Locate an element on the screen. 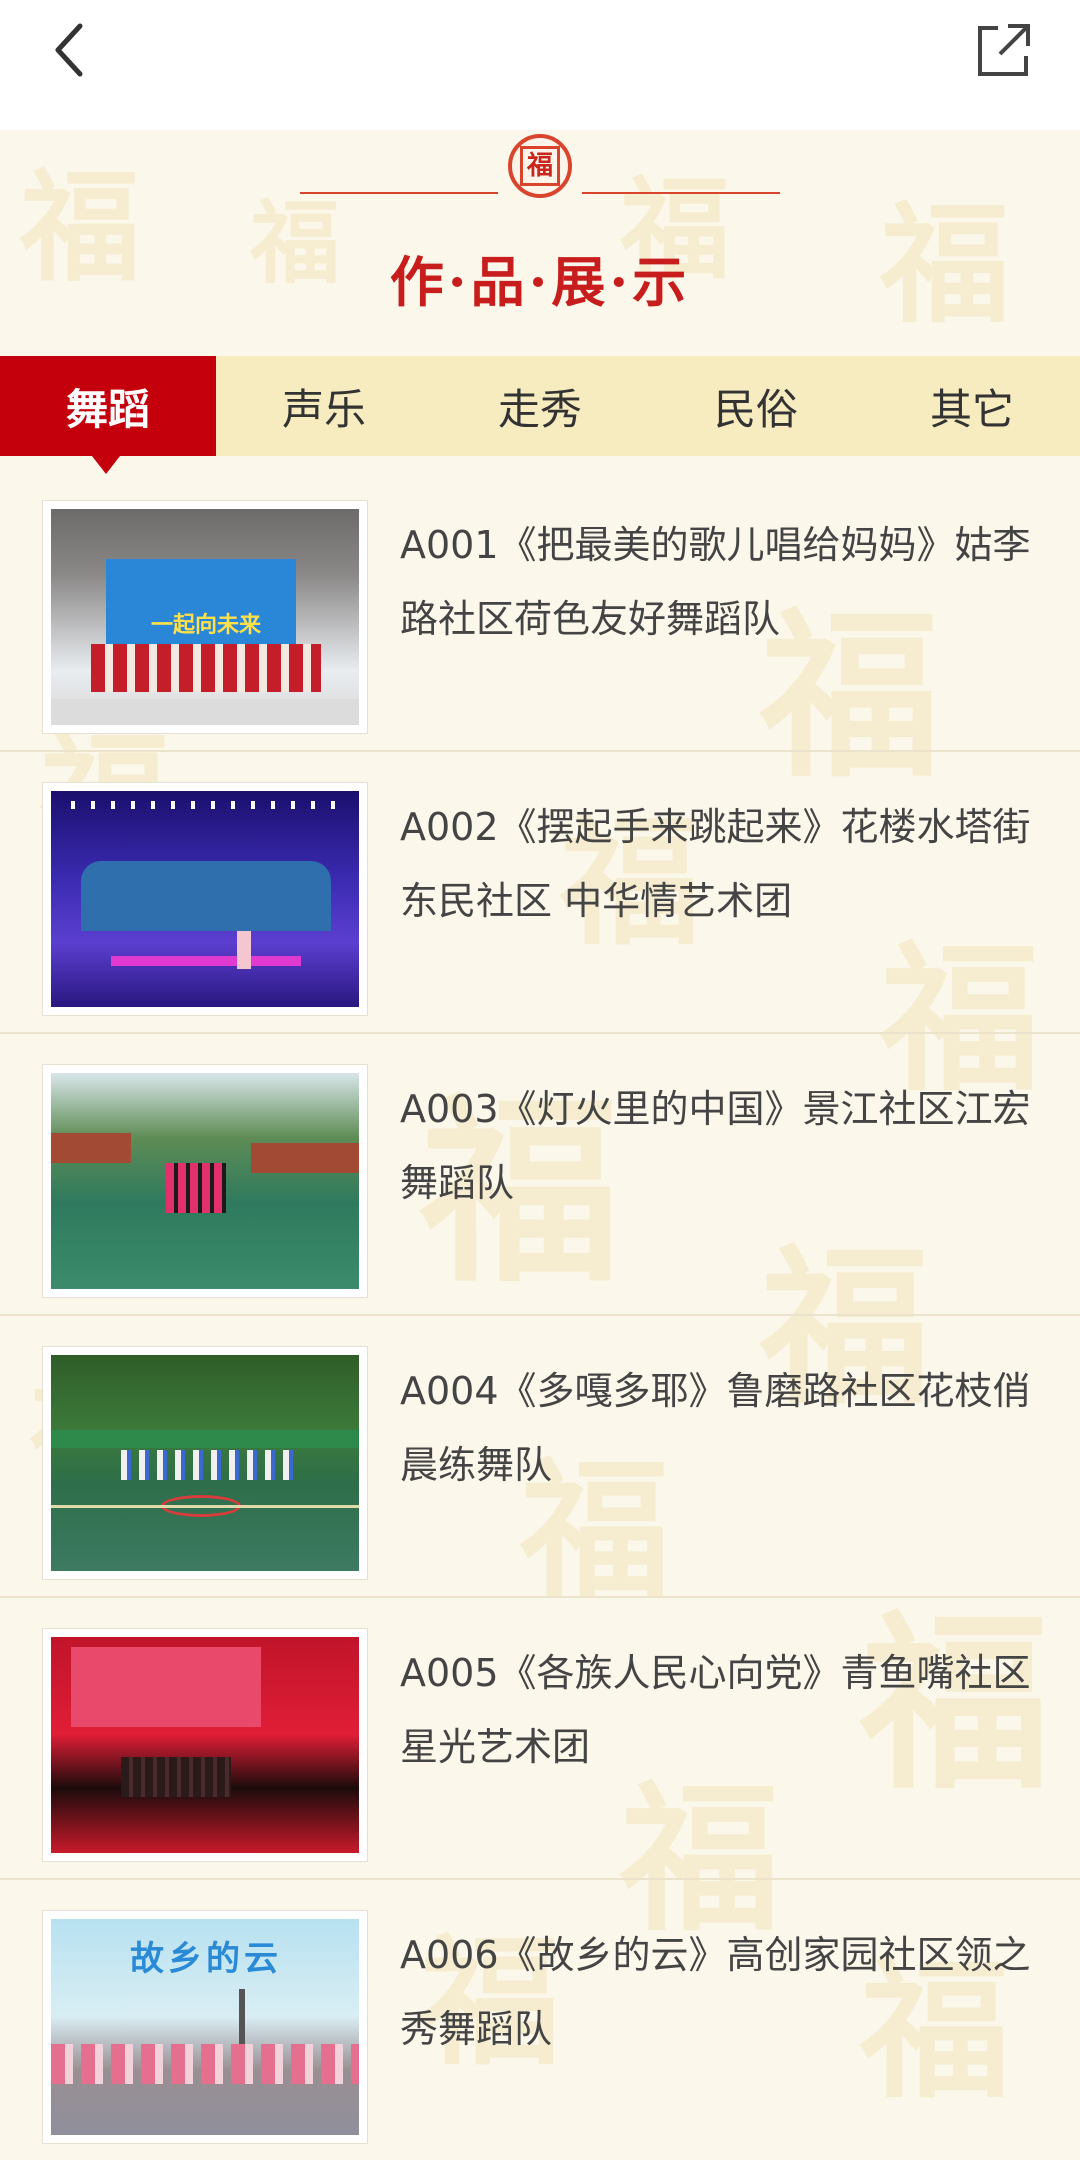  thumbnail: 故乡的云 is located at coordinates (205, 2027).